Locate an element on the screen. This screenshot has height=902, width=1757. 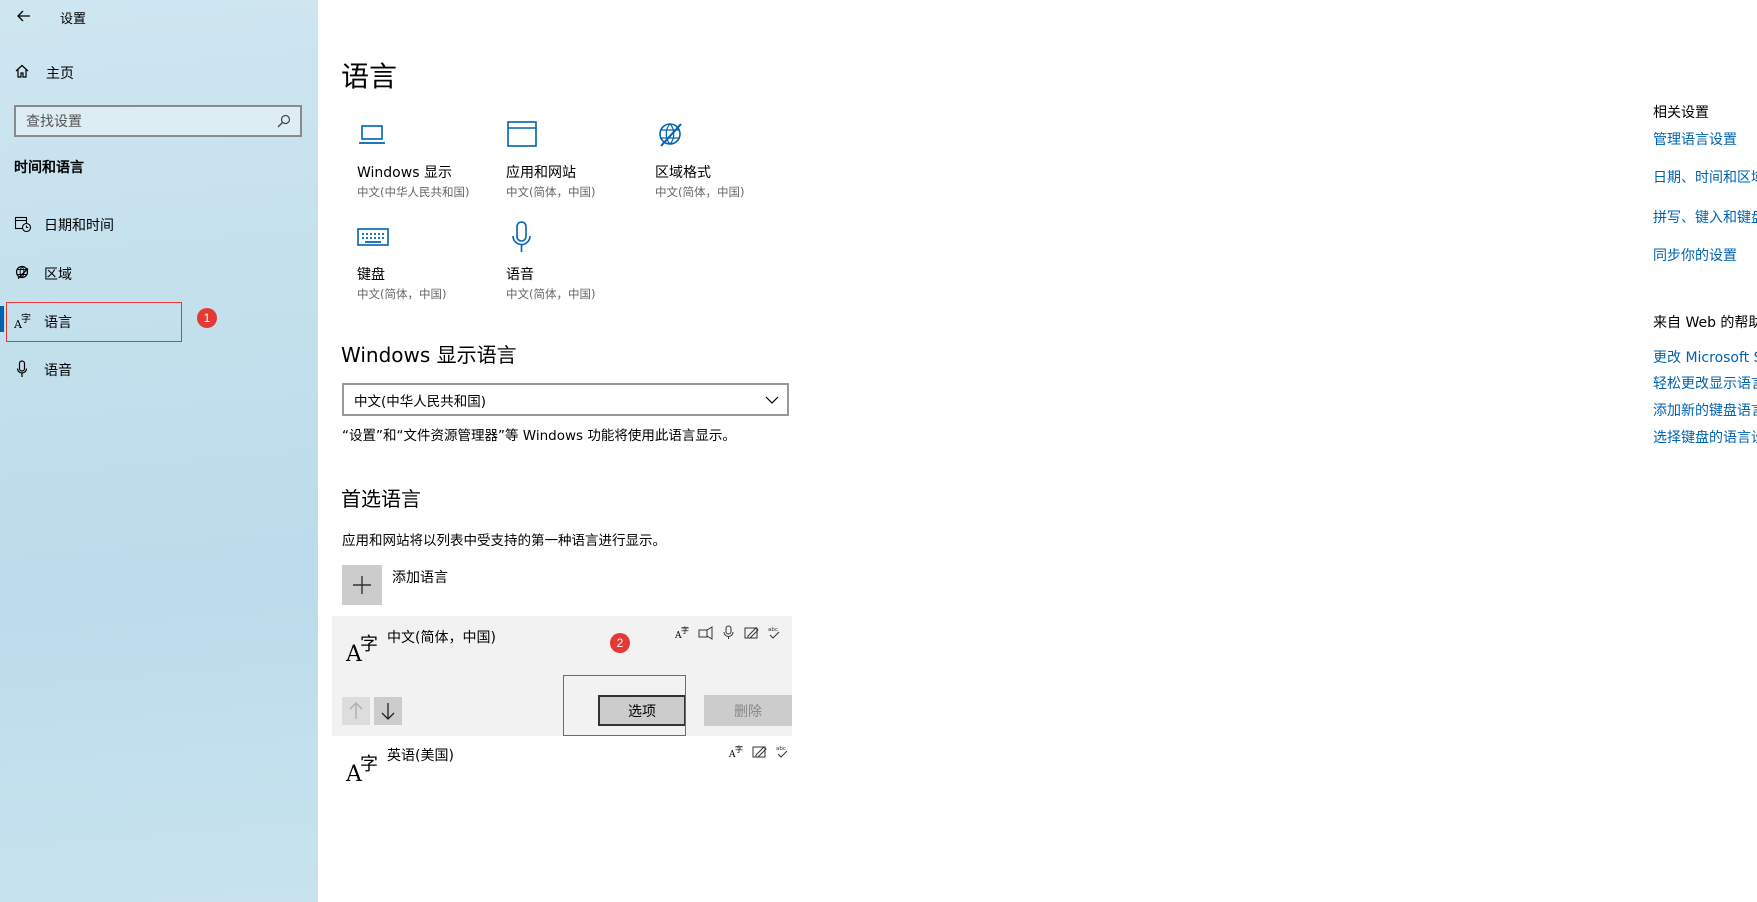
home-button: 主页 is located at coordinates (159, 73).